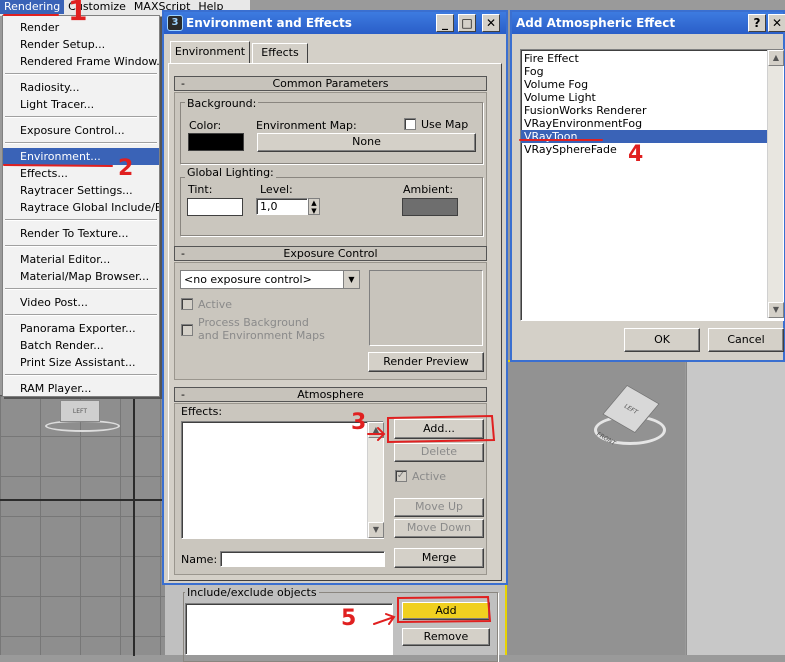  What do you see at coordinates (446, 637) in the screenshot?
I see `include-exclude-remove-button: Remove` at bounding box center [446, 637].